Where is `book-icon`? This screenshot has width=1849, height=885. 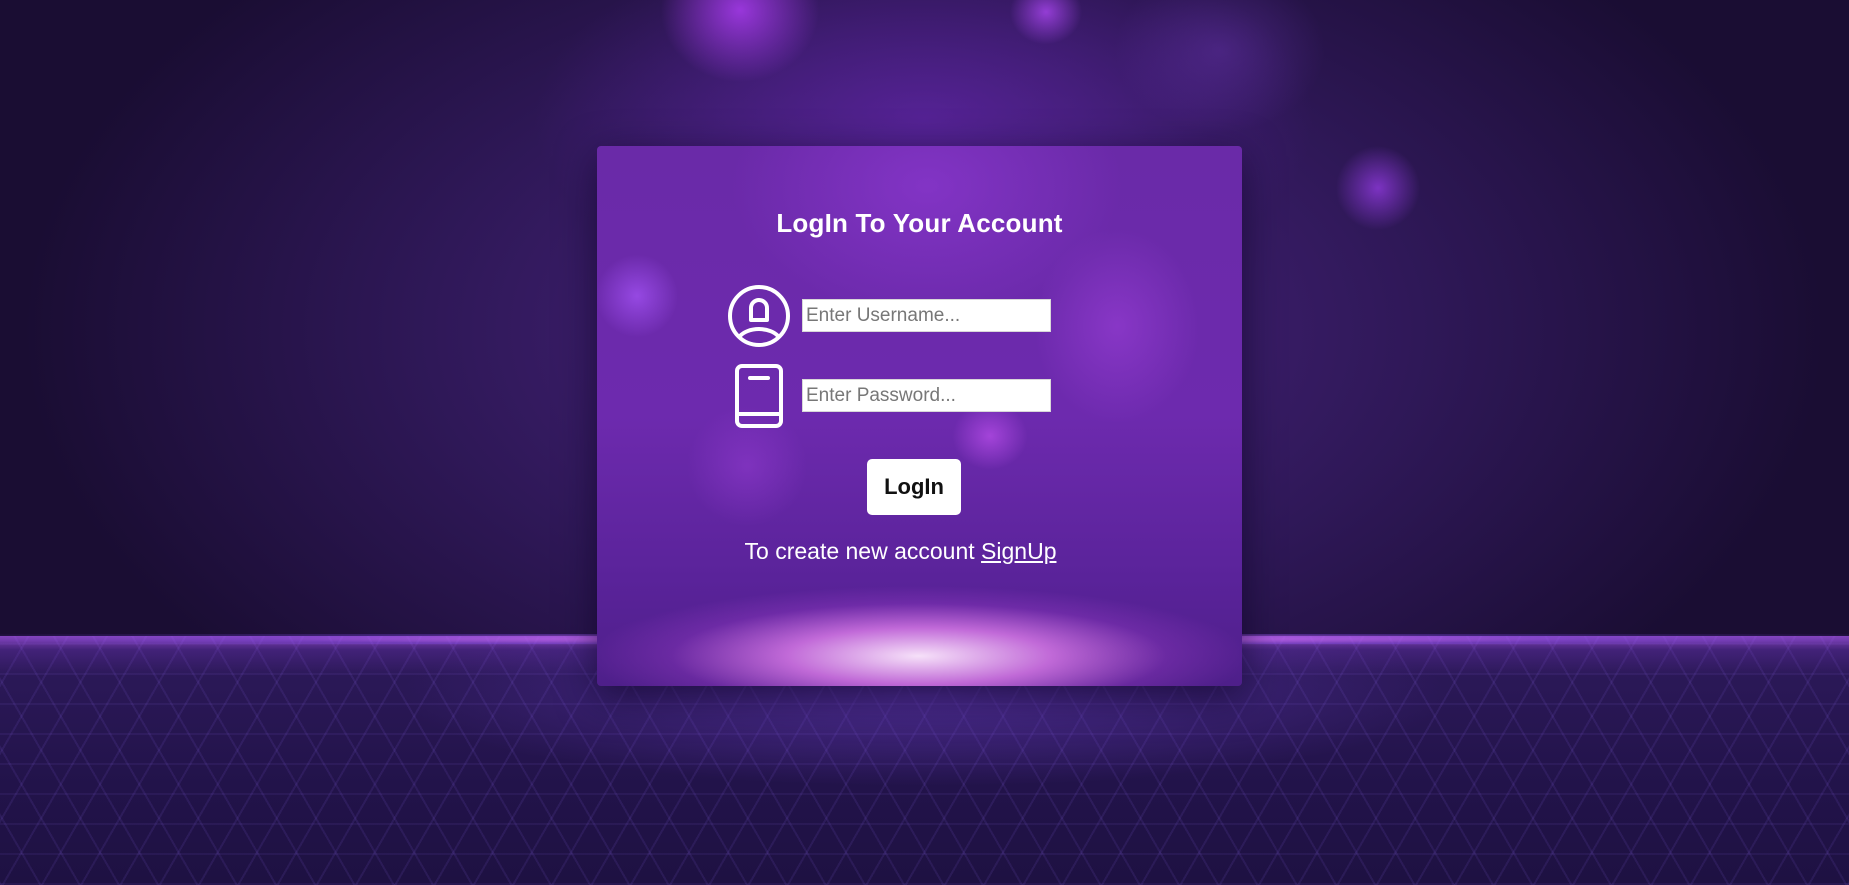
book-icon is located at coordinates (759, 396).